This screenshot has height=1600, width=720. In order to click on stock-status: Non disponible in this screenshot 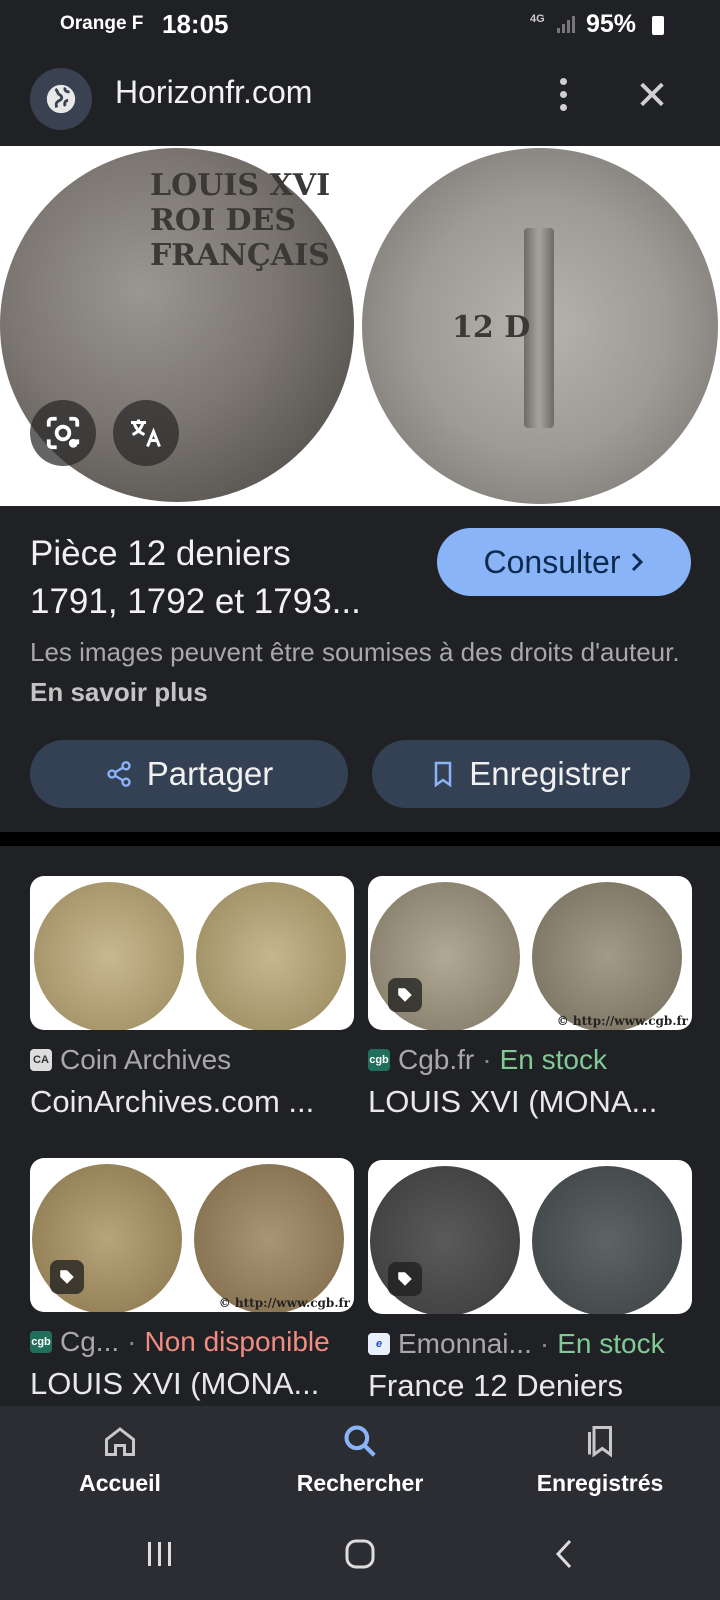, I will do `click(237, 1341)`.